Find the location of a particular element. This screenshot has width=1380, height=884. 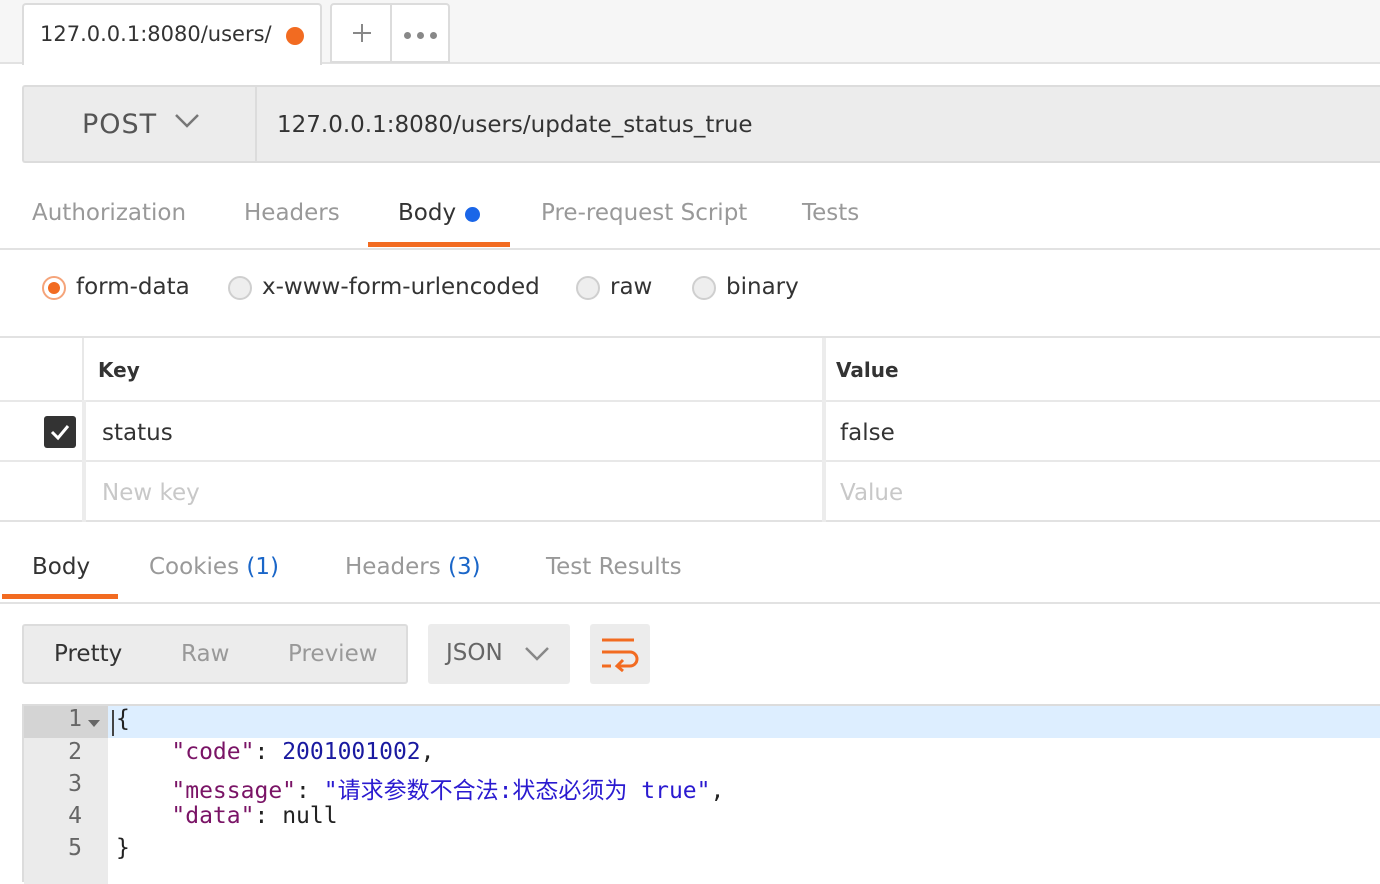

json-key: "code" is located at coordinates (213, 752).